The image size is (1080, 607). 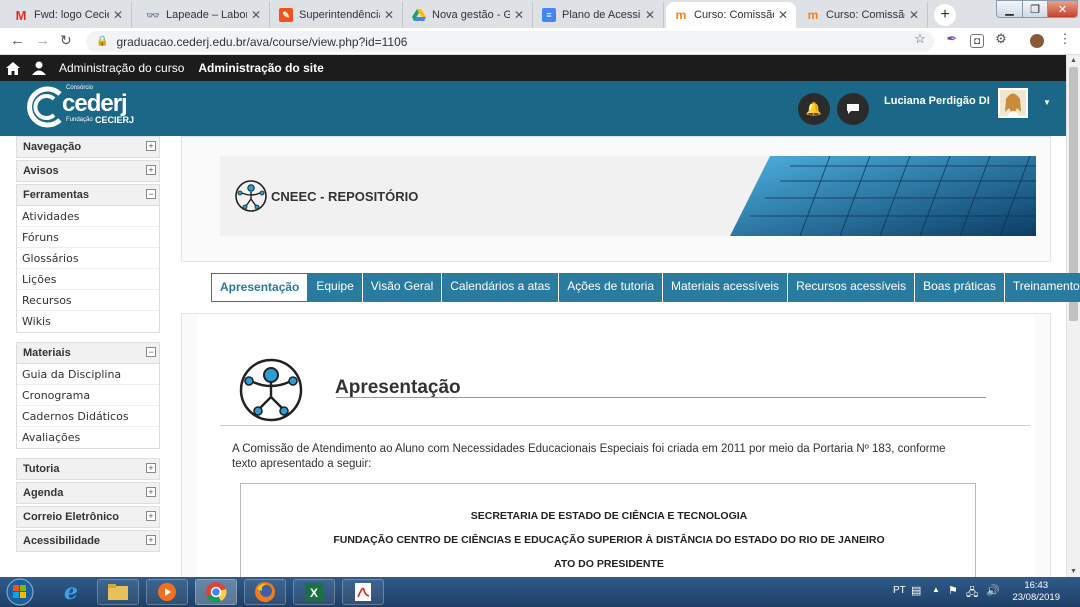 I want to click on excel-taskbar-button: X, so click(x=314, y=592).